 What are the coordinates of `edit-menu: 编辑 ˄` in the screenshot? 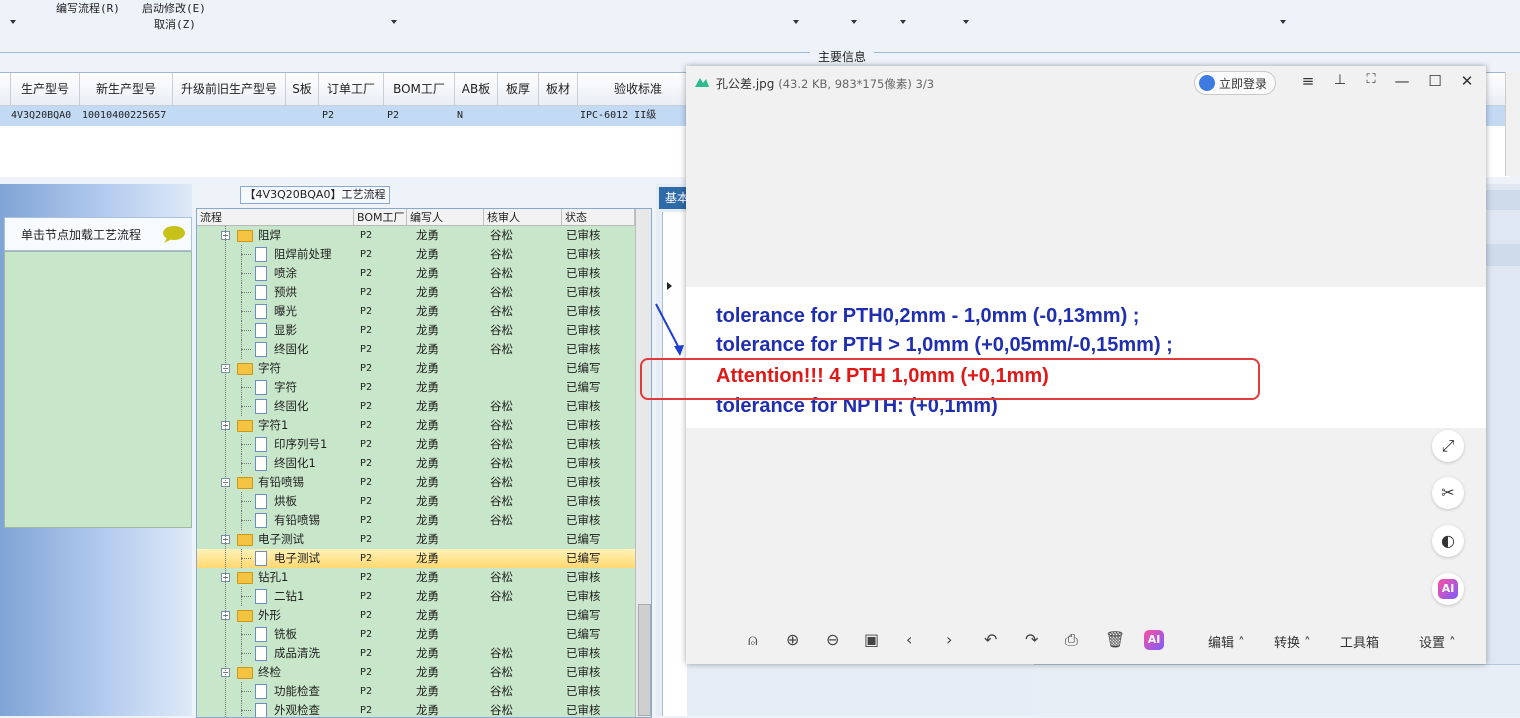 It's located at (1226, 641).